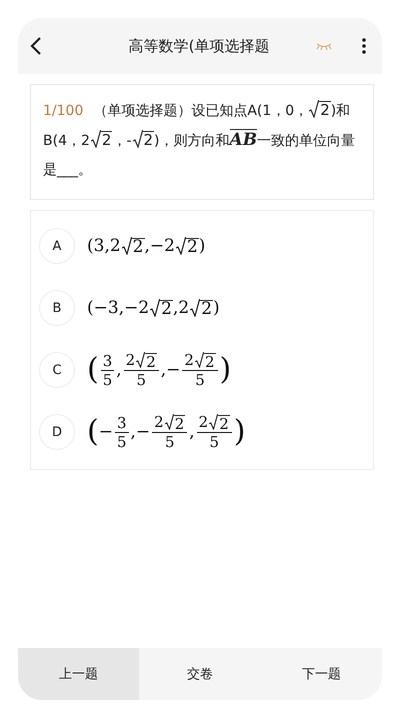 The height and width of the screenshot is (711, 400). Describe the element at coordinates (57, 246) in the screenshot. I see `option-letter: A` at that location.